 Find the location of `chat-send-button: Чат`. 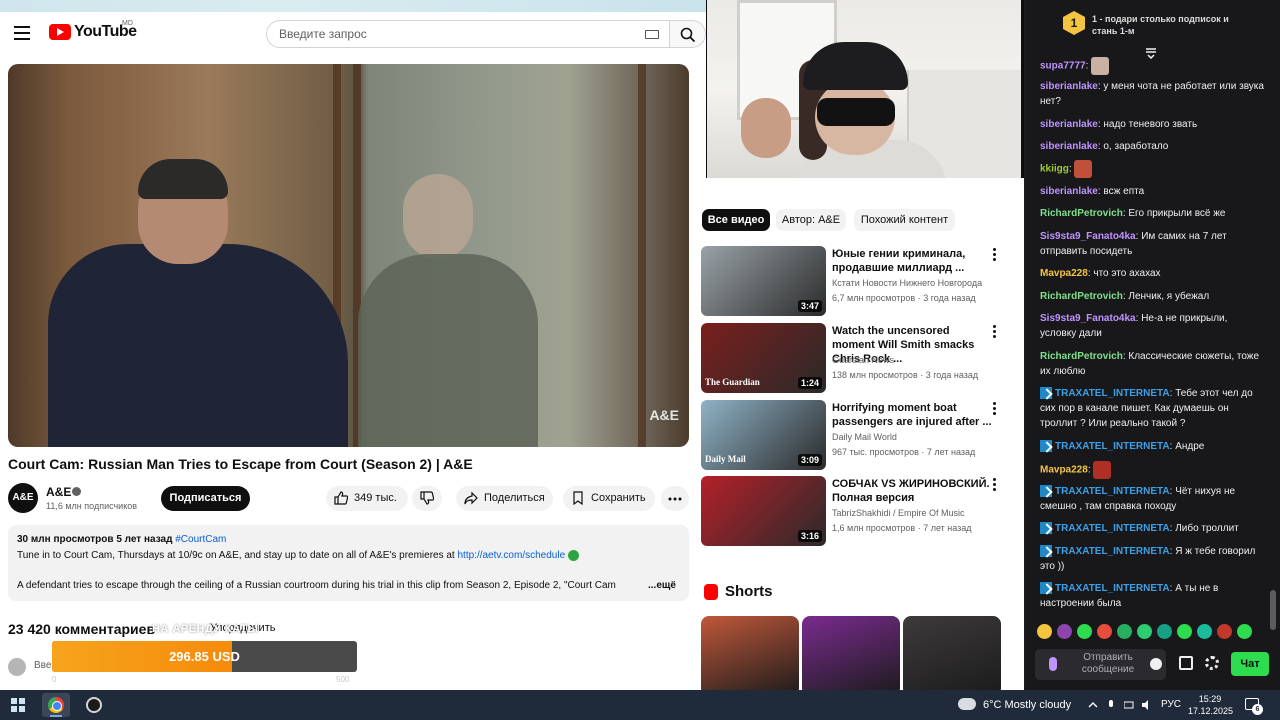

chat-send-button: Чат is located at coordinates (1250, 664).